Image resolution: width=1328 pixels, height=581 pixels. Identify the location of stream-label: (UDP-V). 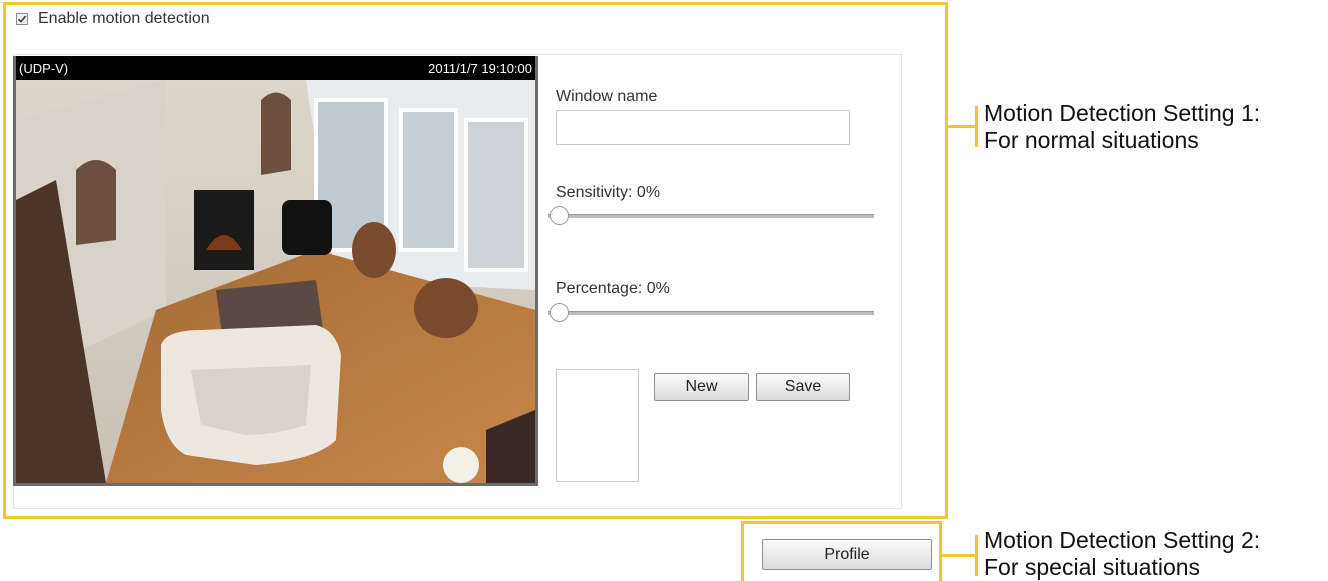
(44, 68).